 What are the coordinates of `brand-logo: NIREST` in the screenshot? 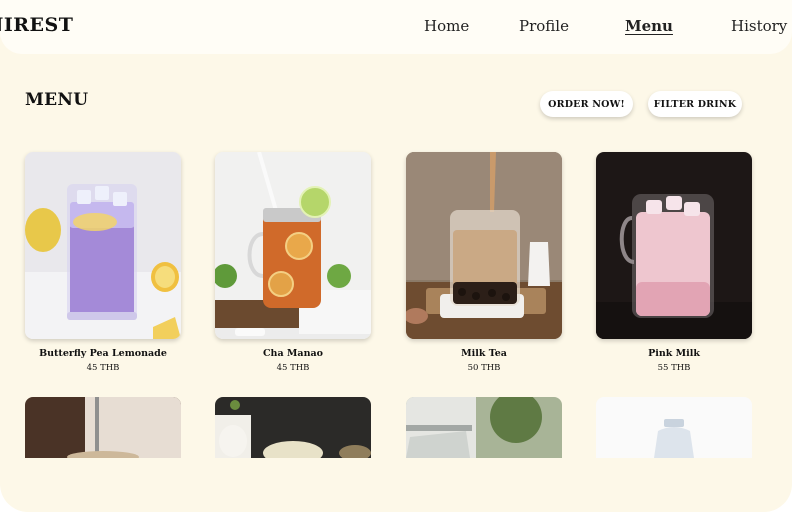 It's located at (36, 25).